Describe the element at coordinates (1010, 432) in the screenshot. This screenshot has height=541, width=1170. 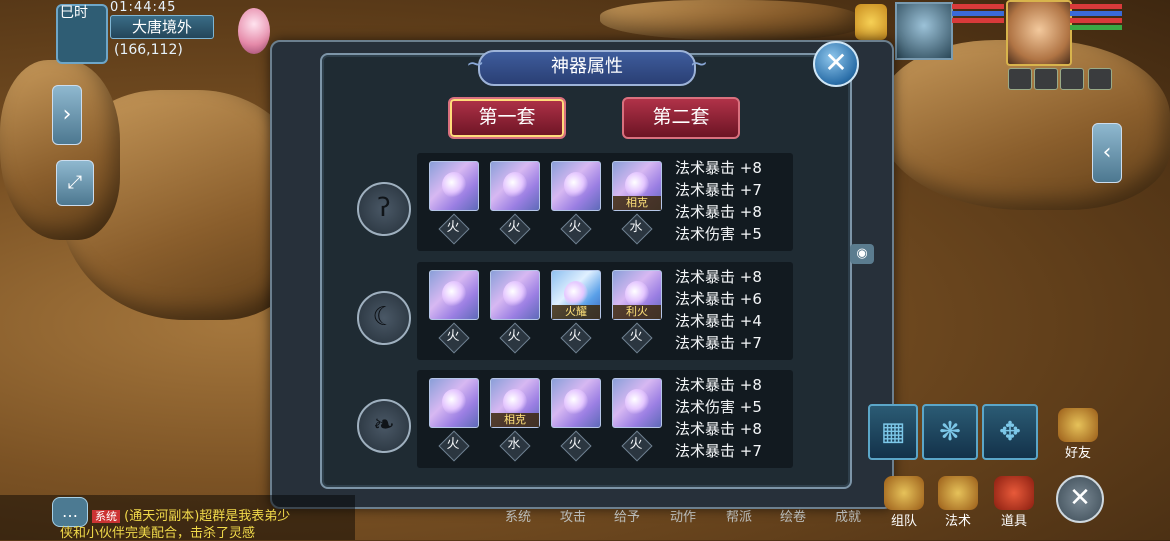
I see `skill-slot: ✥` at that location.